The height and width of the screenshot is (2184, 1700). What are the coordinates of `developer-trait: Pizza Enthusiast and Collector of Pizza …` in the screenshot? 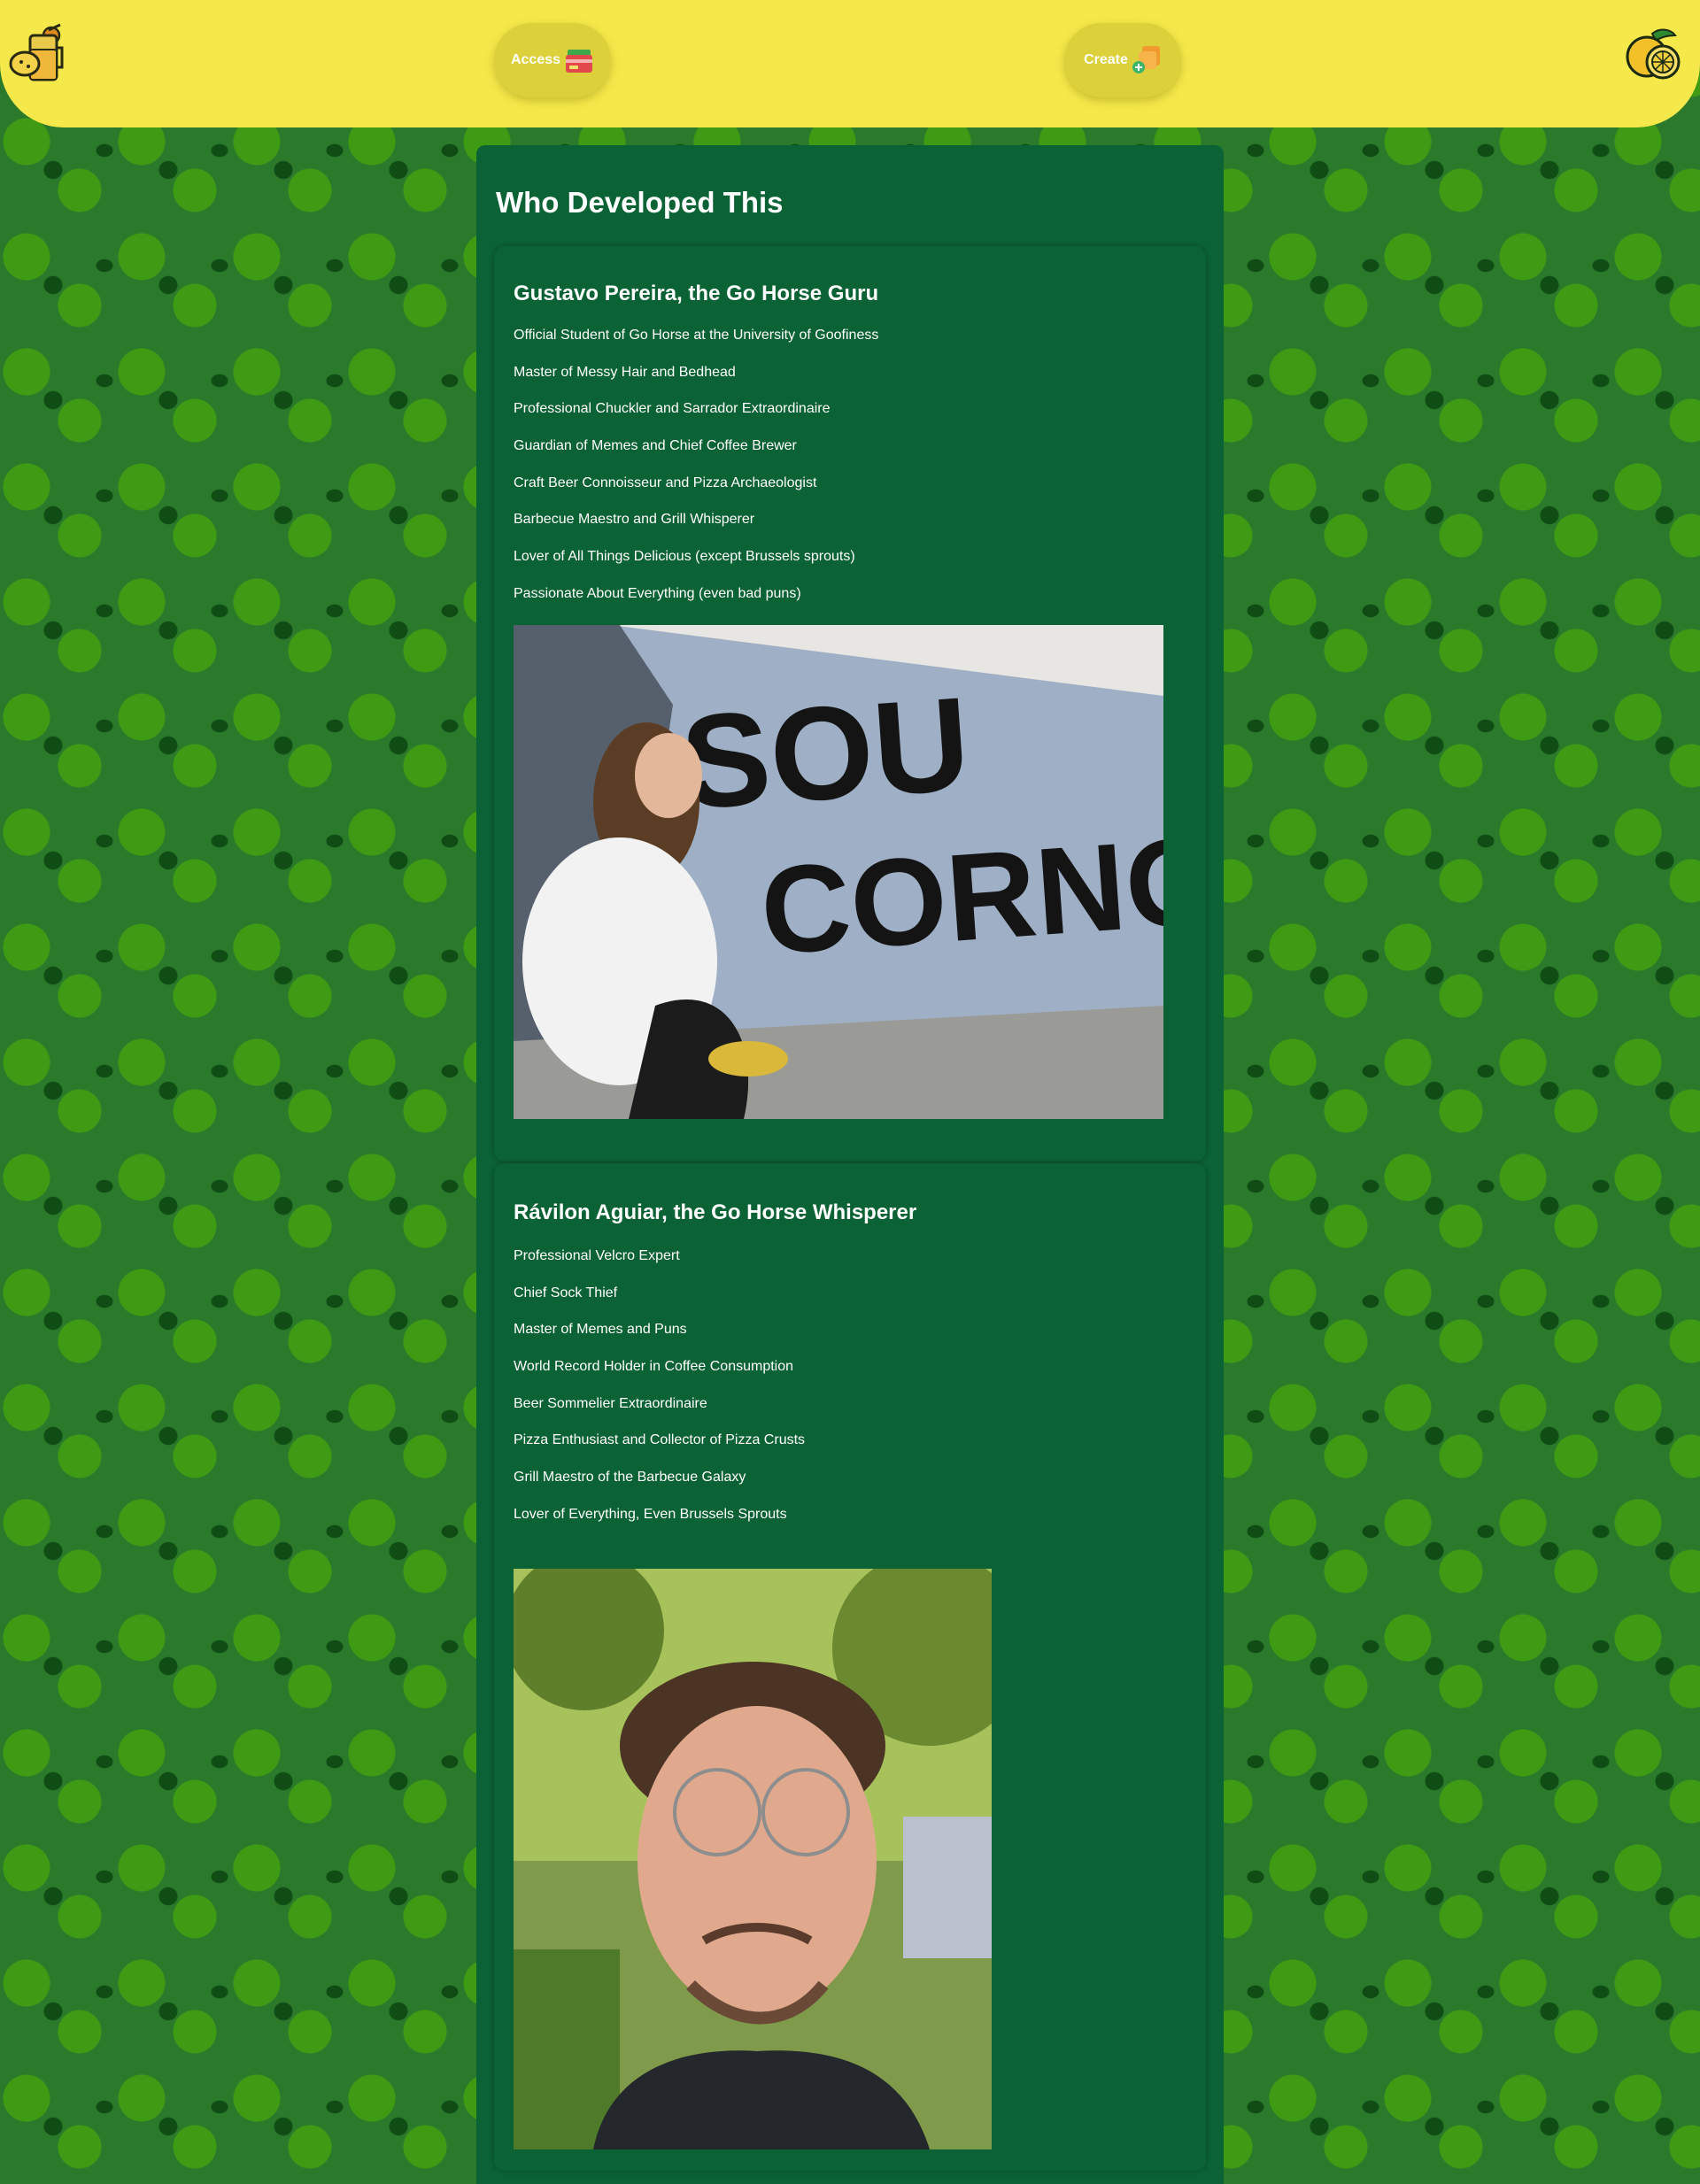 It's located at (660, 1440).